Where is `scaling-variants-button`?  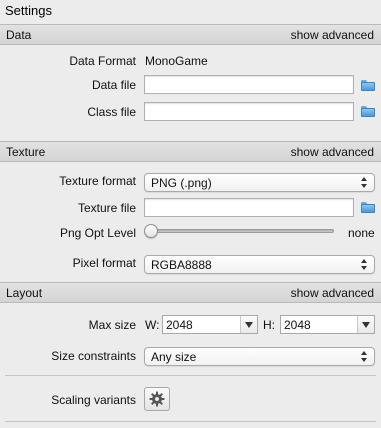 scaling-variants-button is located at coordinates (157, 399).